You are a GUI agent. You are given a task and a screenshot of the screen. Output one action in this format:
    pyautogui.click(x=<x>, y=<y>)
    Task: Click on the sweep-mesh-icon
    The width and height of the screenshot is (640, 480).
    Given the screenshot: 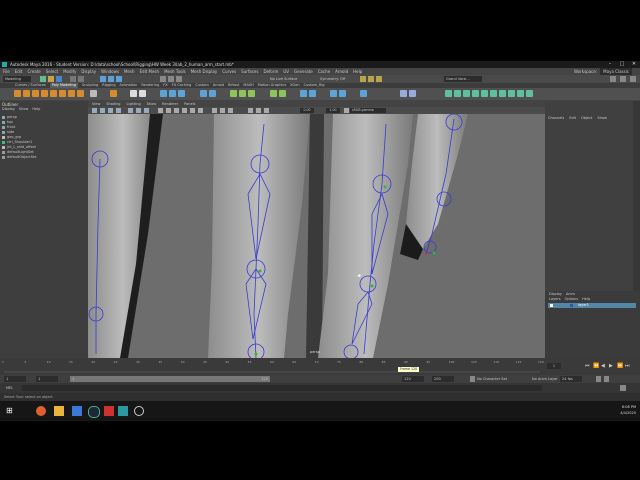 What is the action you would take?
    pyautogui.click(x=113, y=93)
    